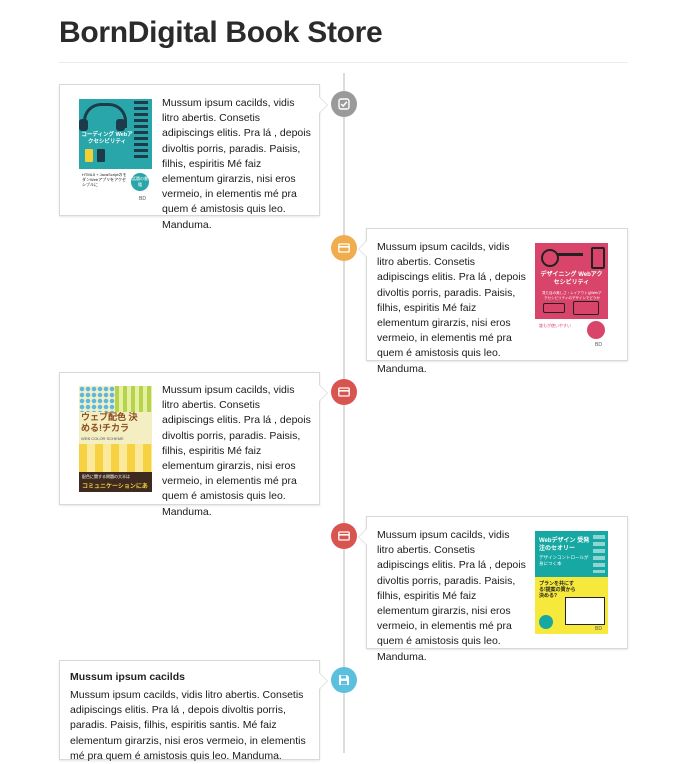  What do you see at coordinates (109, 422) in the screenshot?
I see `cover-title: ウェブ配色 決める!チカラ` at bounding box center [109, 422].